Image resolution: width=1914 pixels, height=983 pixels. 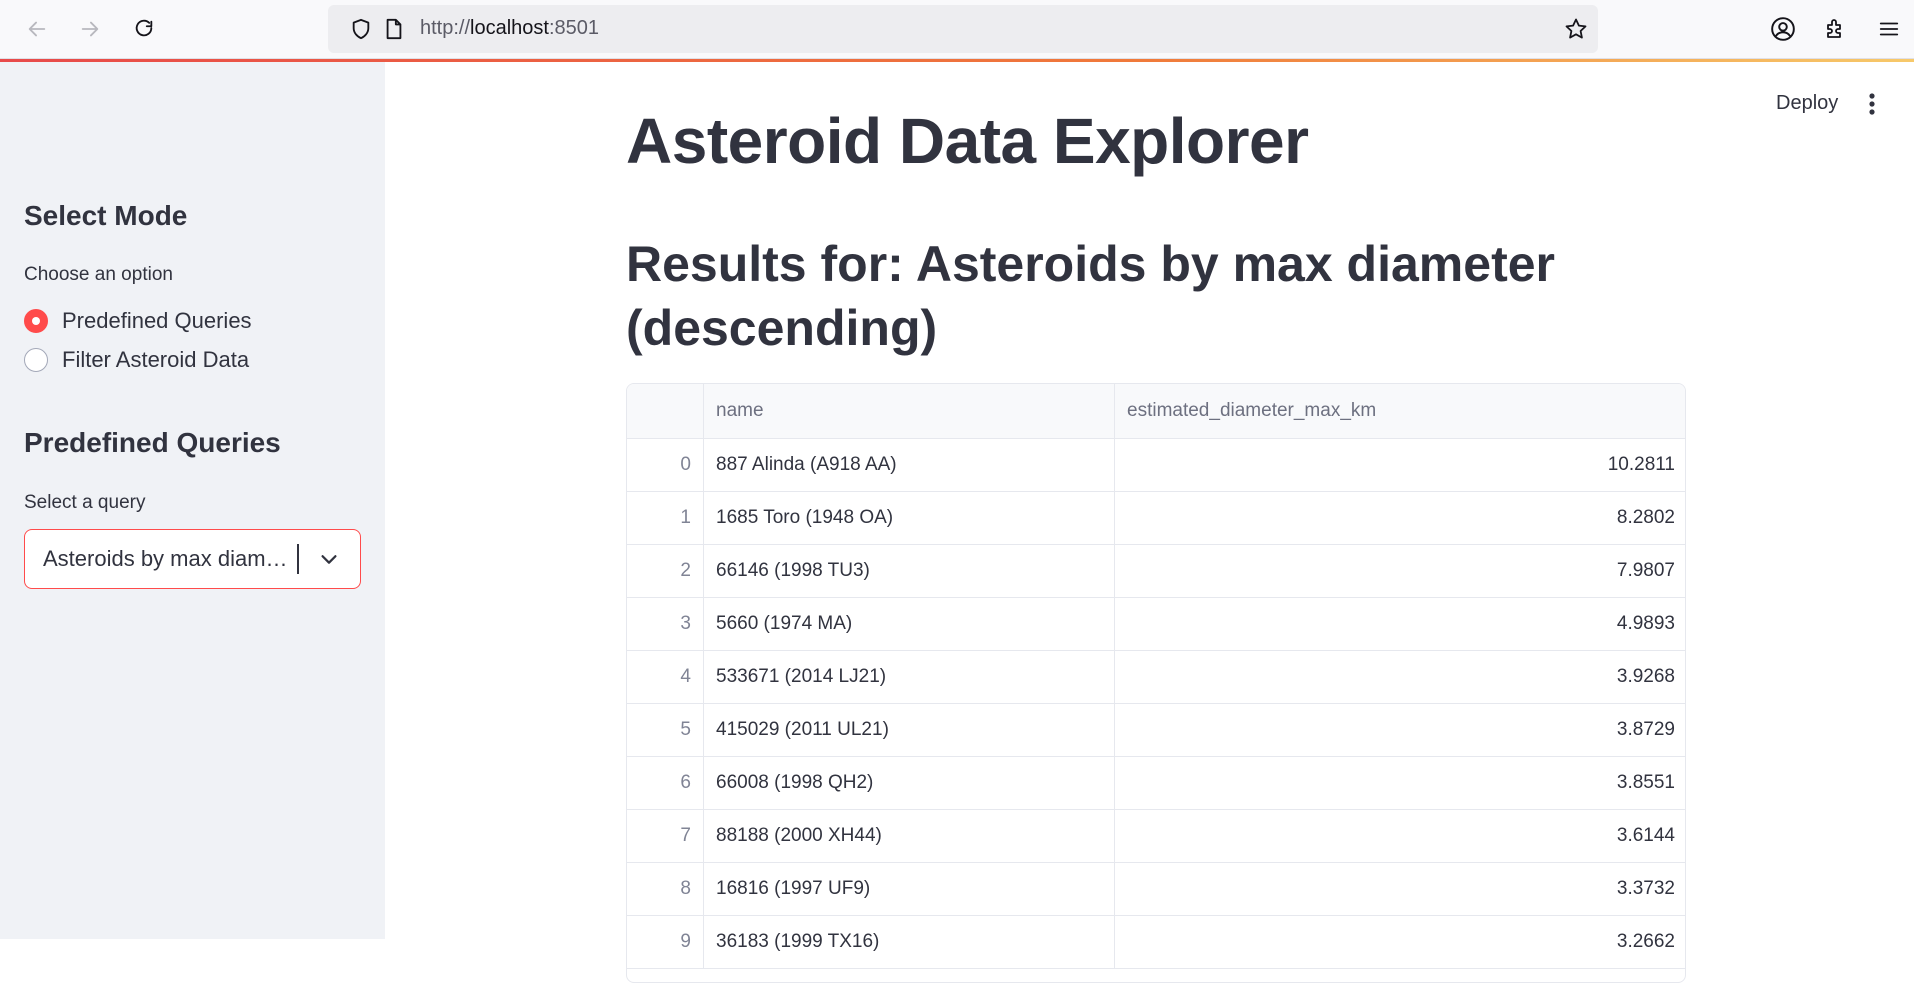 What do you see at coordinates (1889, 29) in the screenshot?
I see `menu-icon` at bounding box center [1889, 29].